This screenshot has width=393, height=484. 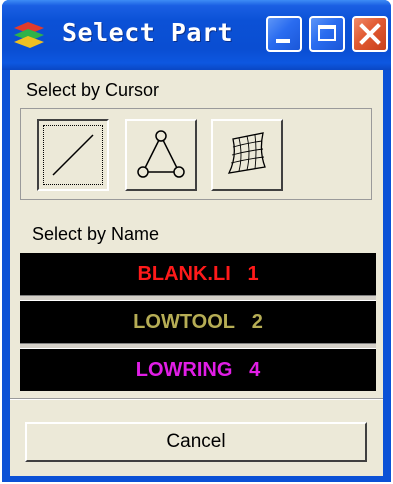 I want to click on select-by-cursor-label: Select by Cursor, so click(x=93, y=90).